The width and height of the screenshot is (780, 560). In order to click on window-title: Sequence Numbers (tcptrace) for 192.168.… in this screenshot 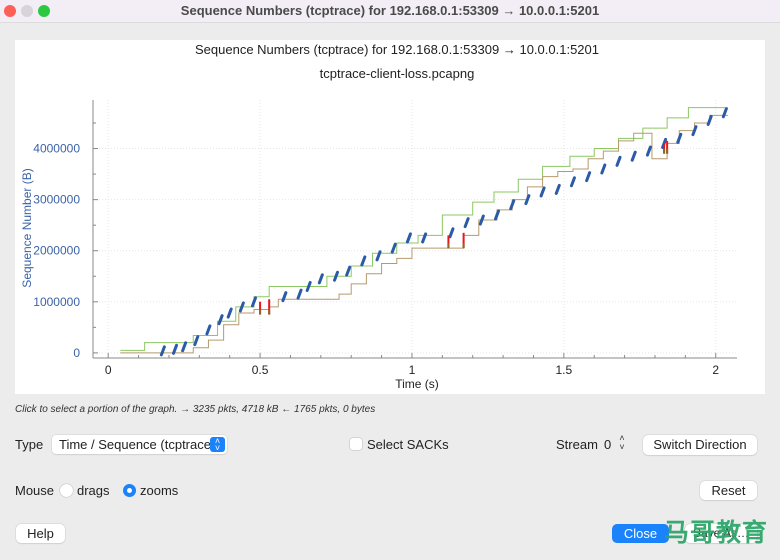, I will do `click(390, 10)`.